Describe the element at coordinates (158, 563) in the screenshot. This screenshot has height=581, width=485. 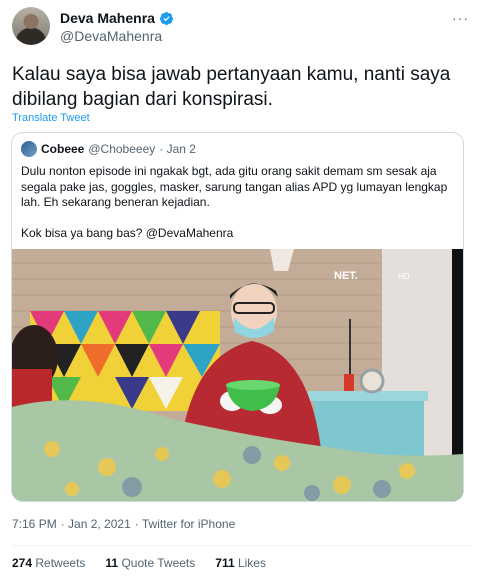
I see `quote-tweets-label: Quote Tweets` at that location.